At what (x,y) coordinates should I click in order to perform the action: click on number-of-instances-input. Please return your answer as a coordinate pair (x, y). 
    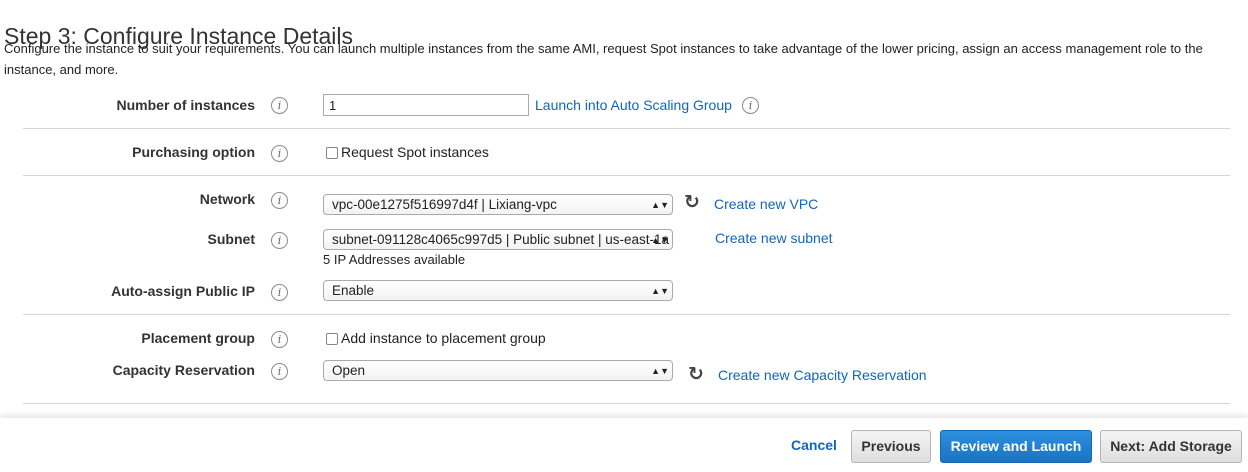
    Looking at the image, I should click on (426, 105).